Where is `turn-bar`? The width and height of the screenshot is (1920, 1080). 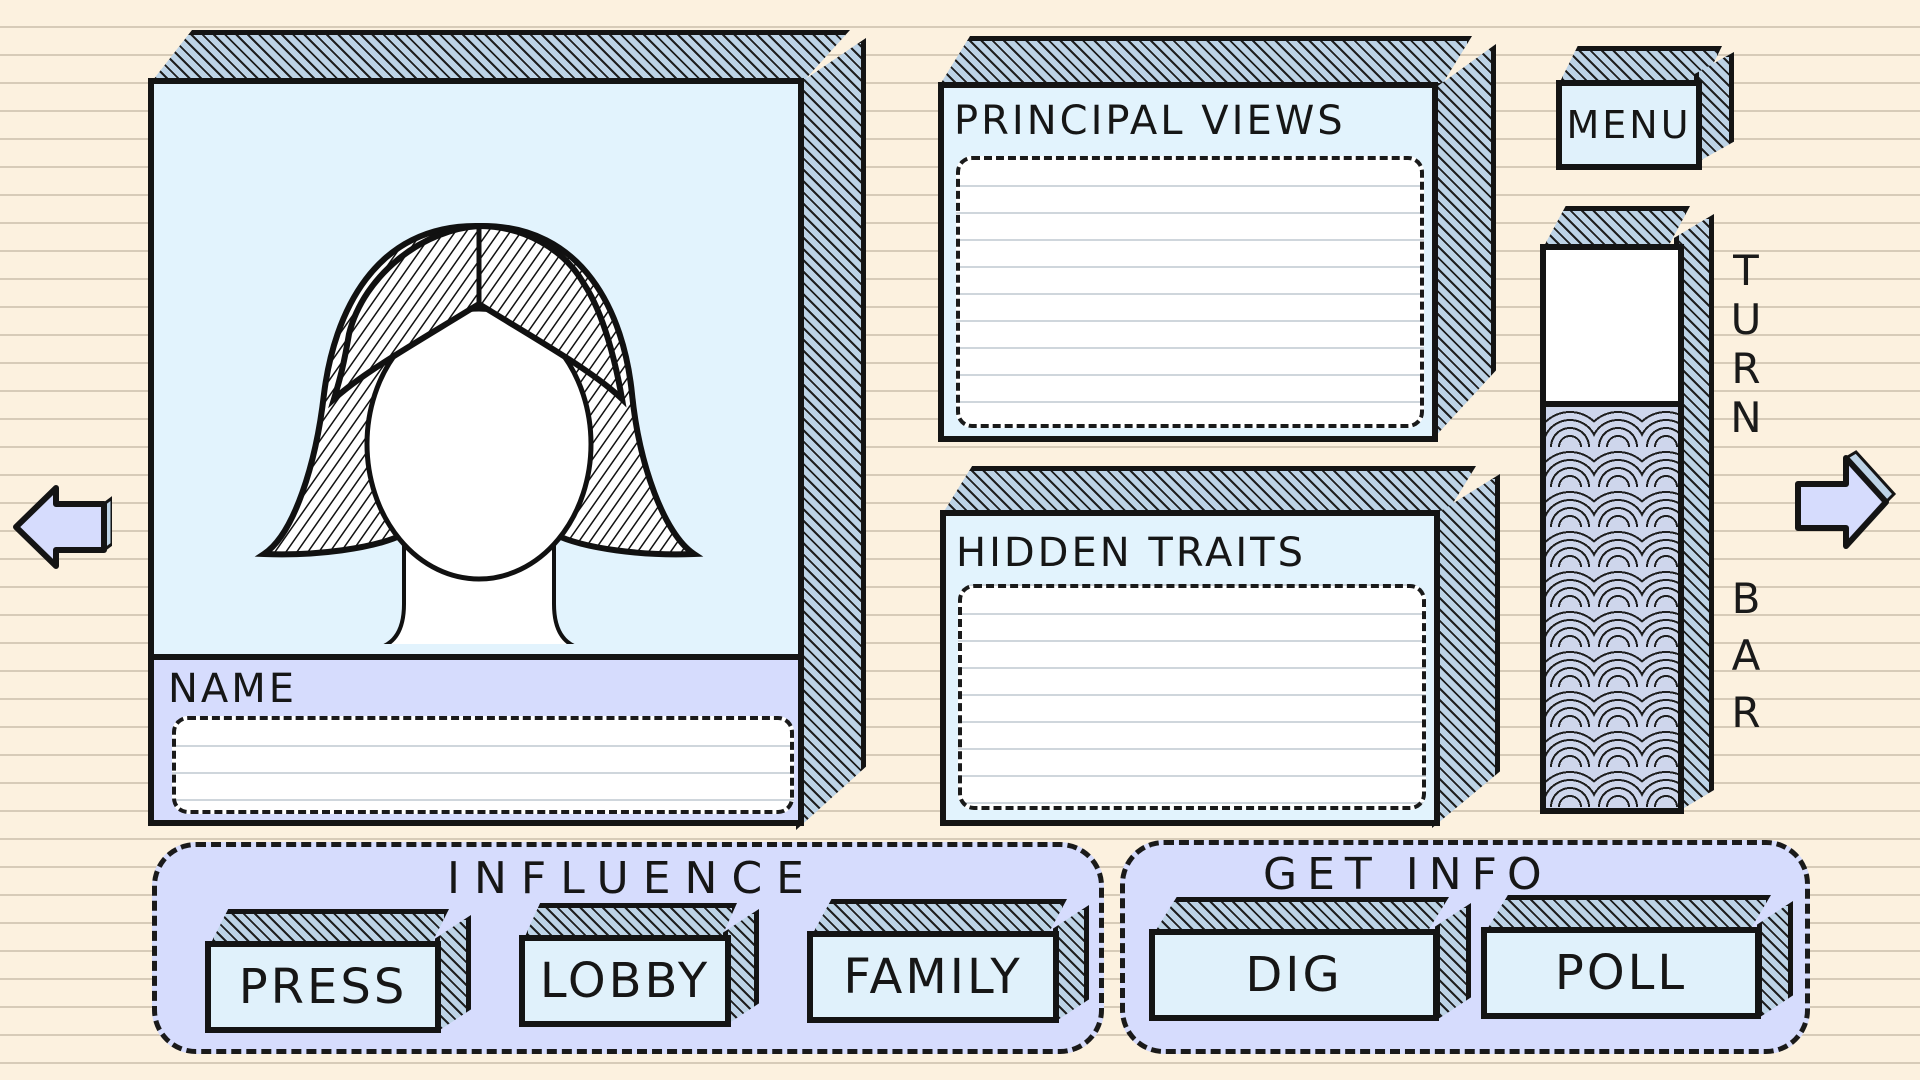 turn-bar is located at coordinates (1624, 514).